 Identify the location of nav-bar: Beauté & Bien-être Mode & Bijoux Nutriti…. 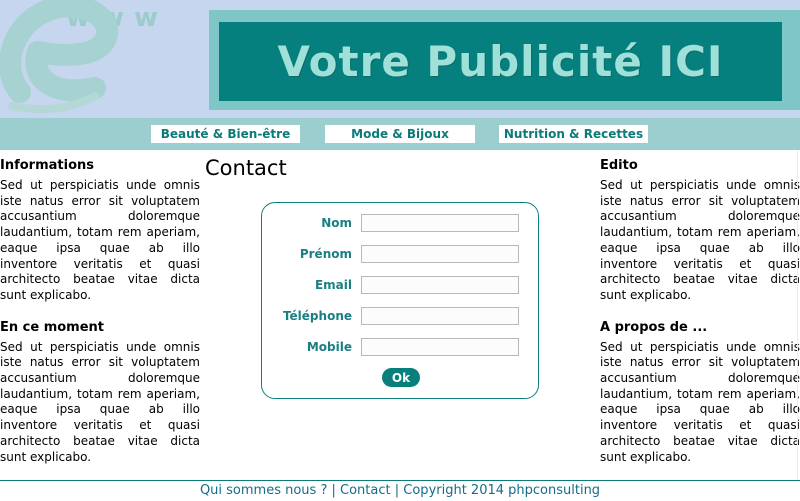
(400, 134).